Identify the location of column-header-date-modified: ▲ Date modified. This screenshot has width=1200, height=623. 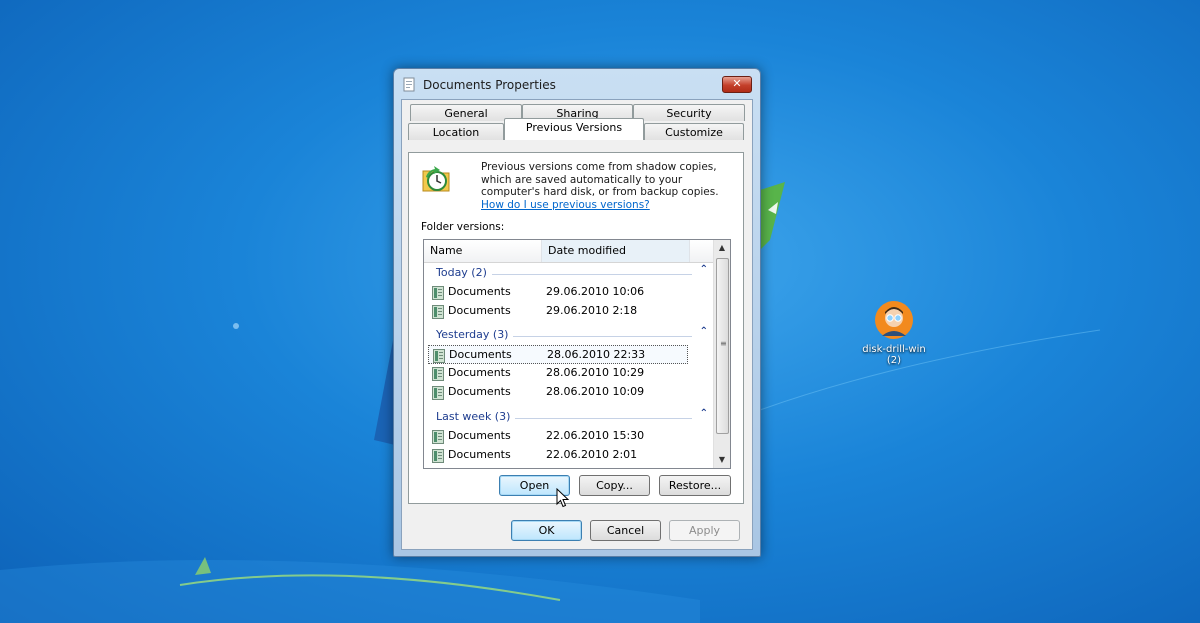
(636, 251).